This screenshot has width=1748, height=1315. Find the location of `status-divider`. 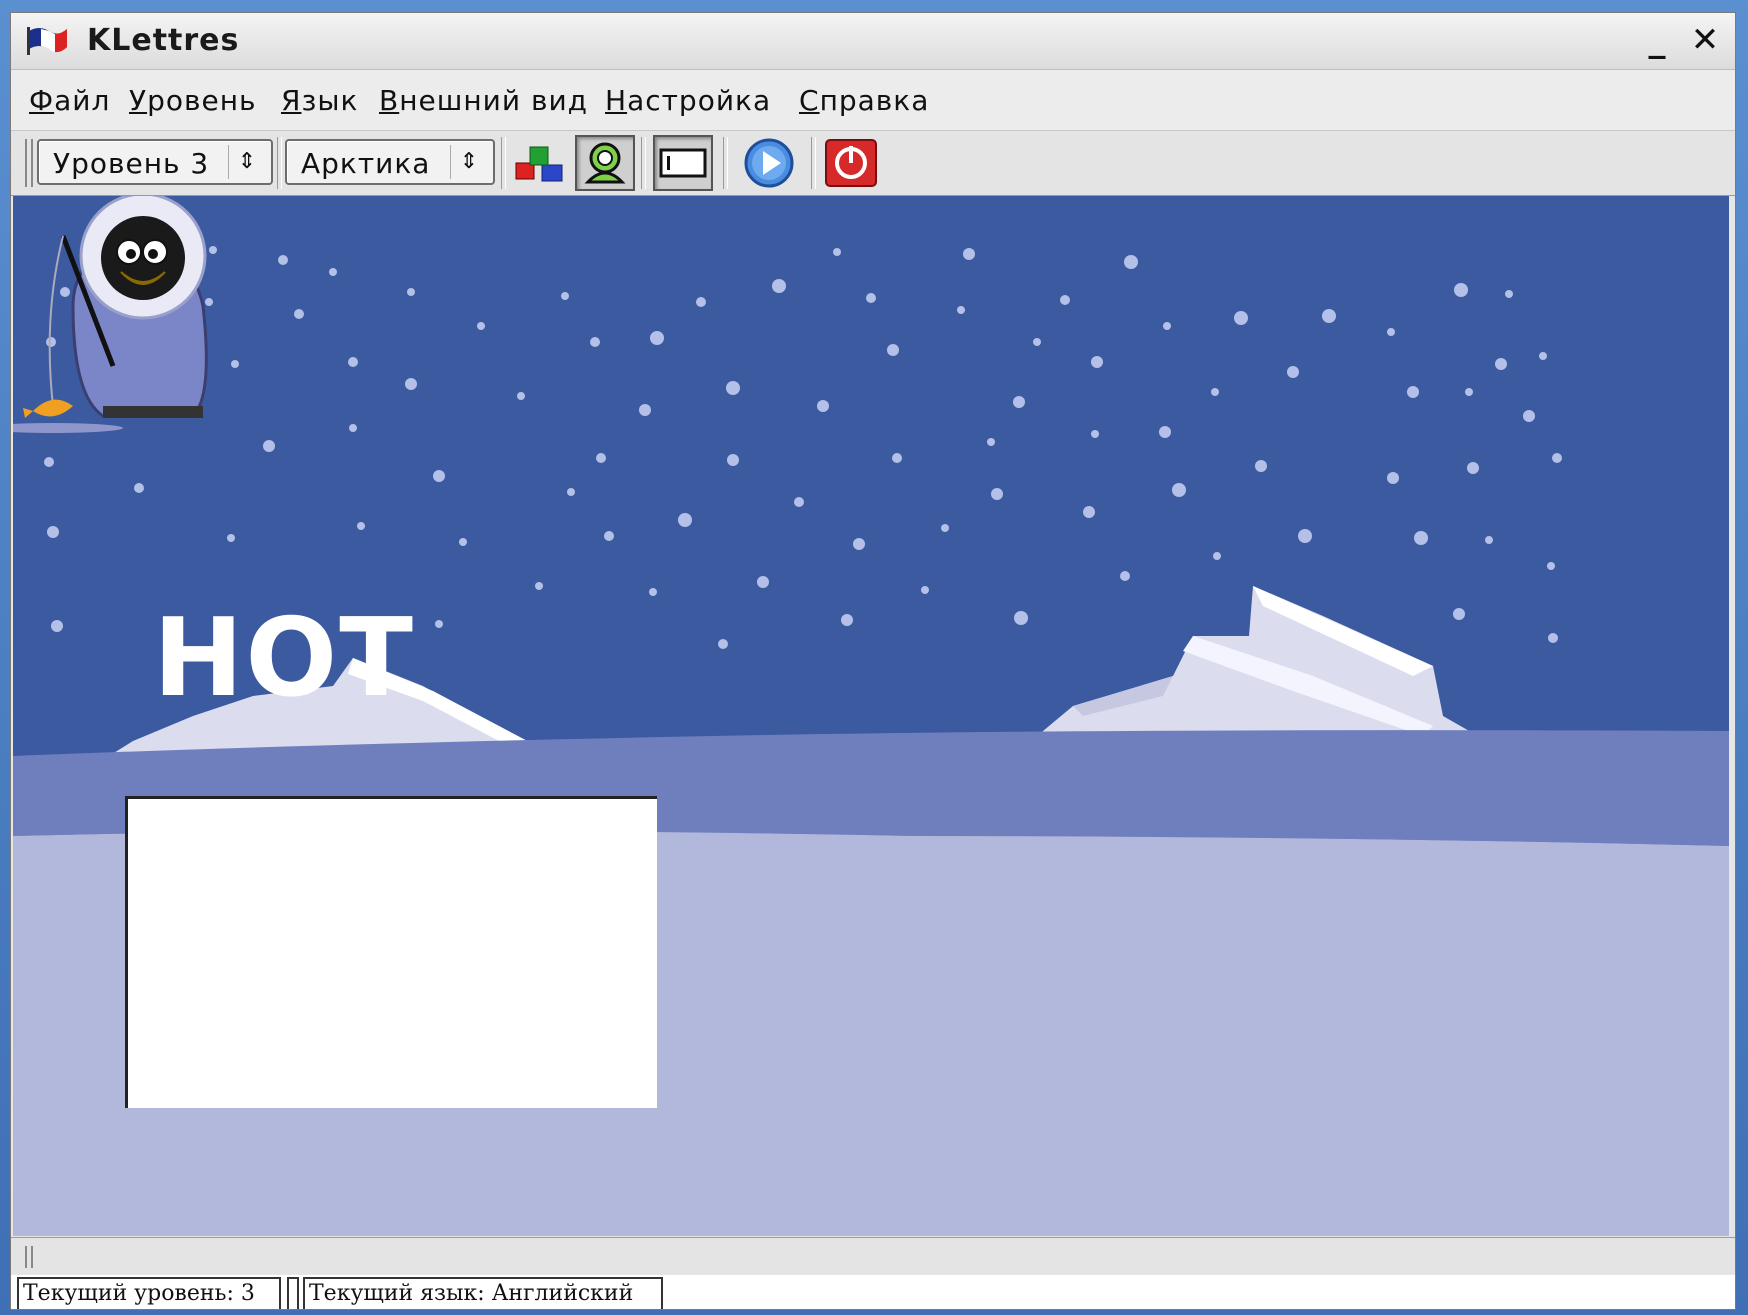

status-divider is located at coordinates (293, 1293).